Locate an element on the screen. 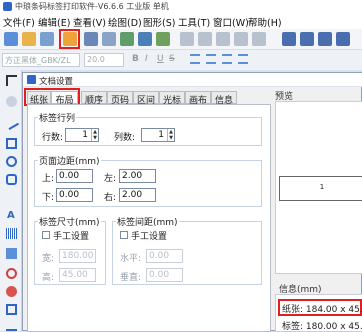  tab-canvas: 画布 is located at coordinates (198, 98).